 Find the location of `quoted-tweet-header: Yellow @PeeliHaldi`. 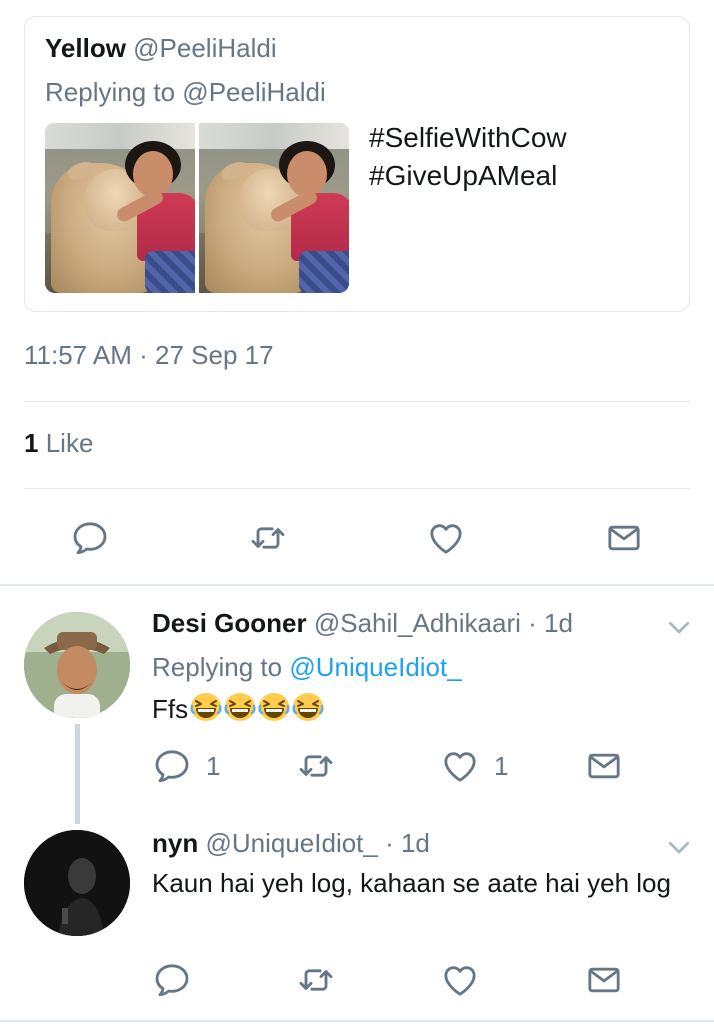

quoted-tweet-header: Yellow @PeeliHaldi is located at coordinates (161, 48).